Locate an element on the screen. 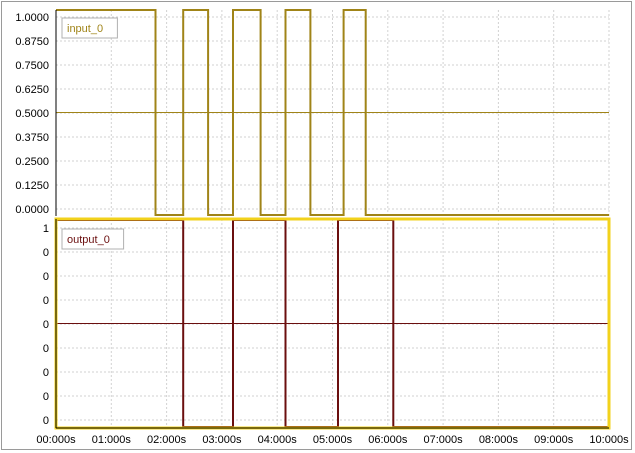 This screenshot has height=453, width=635. y-tick-label: 0.1250 is located at coordinates (32, 186).